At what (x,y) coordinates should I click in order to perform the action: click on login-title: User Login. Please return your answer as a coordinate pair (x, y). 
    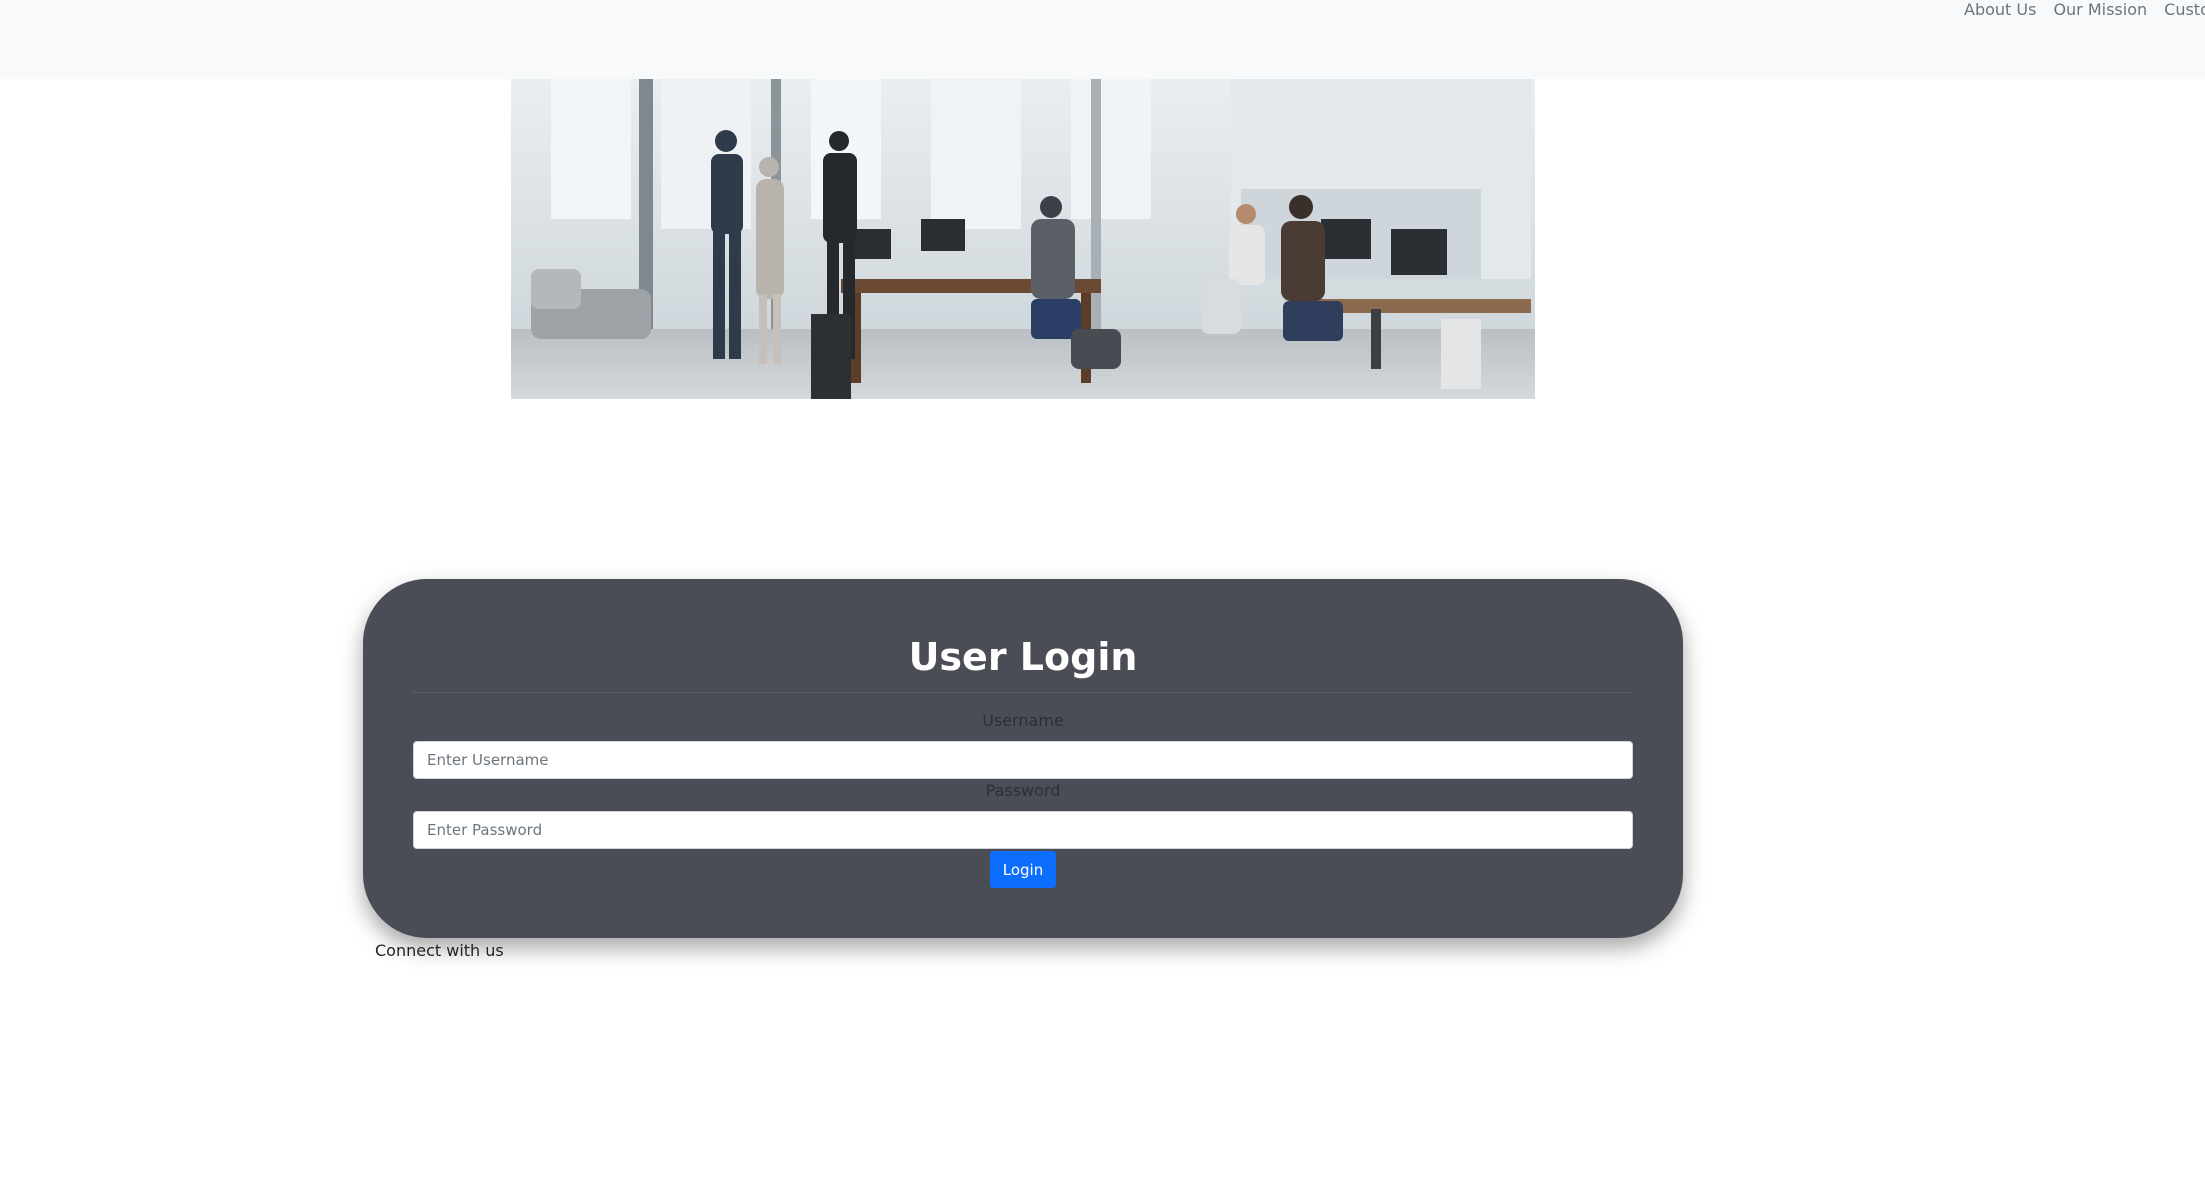
    Looking at the image, I should click on (1023, 657).